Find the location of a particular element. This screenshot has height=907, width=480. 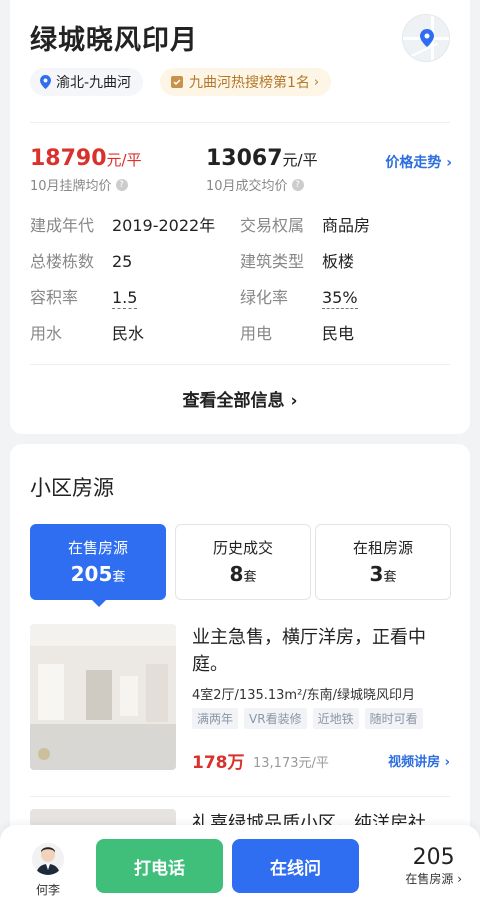

for-sale-count-label: 在售房源 is located at coordinates (429, 879).